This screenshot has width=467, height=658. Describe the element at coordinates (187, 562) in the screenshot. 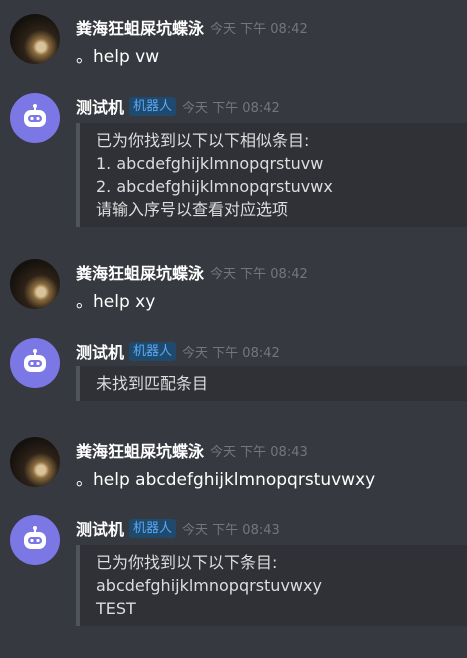

I see `reply-line: 已为你找到以下以下条目:` at that location.